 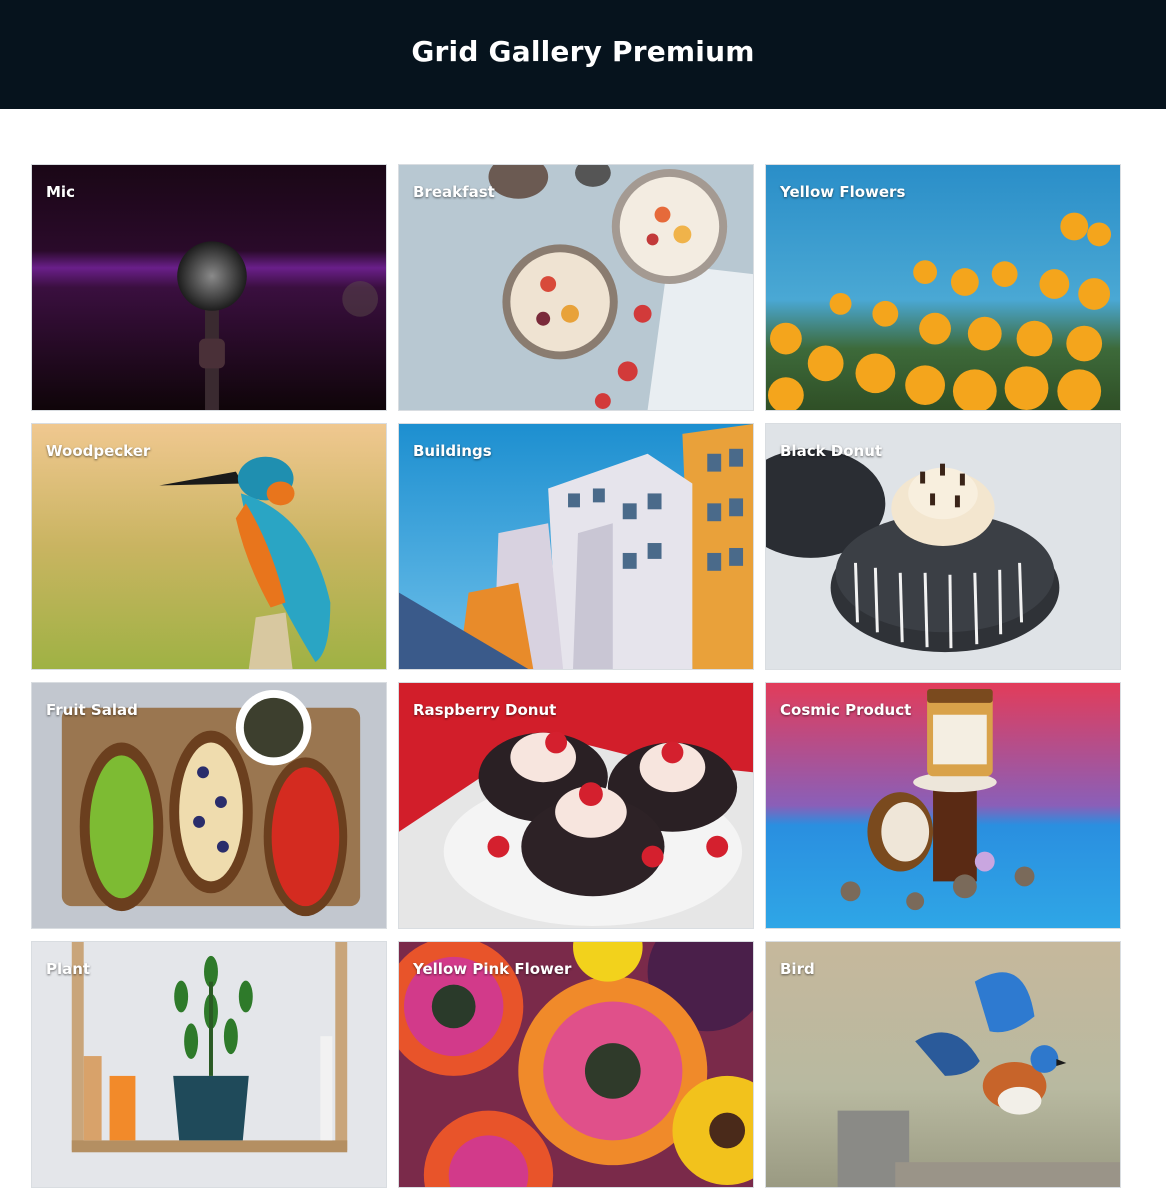 I want to click on page-title: Grid Gallery Premium, so click(x=583, y=51).